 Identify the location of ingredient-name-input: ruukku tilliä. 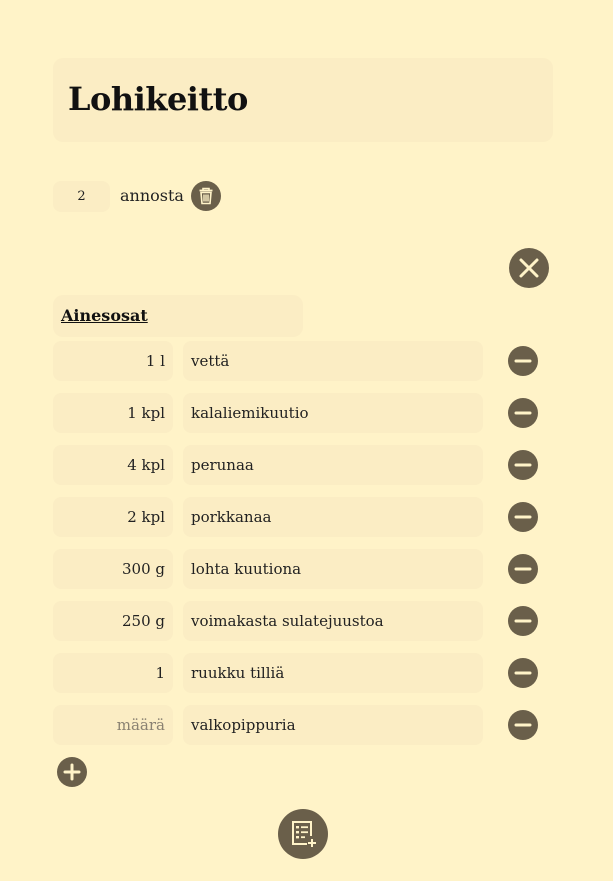
(333, 673).